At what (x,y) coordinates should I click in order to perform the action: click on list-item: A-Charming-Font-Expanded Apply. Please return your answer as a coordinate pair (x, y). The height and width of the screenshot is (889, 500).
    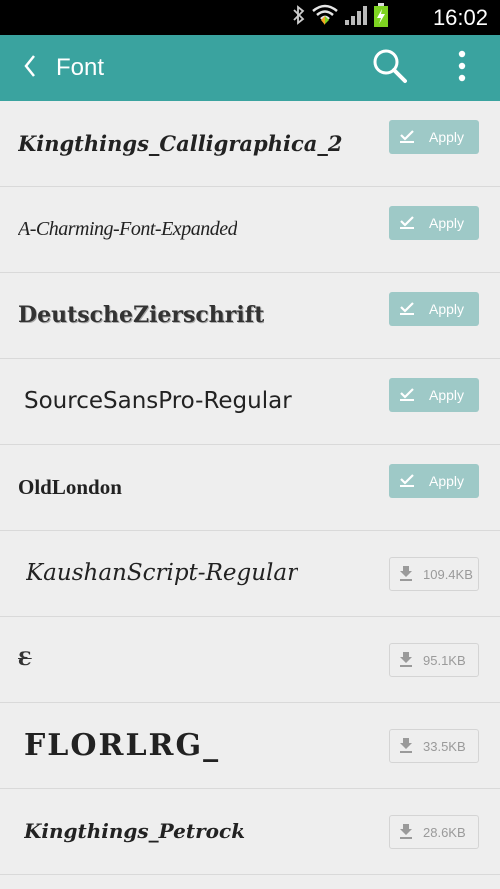
    Looking at the image, I should click on (250, 230).